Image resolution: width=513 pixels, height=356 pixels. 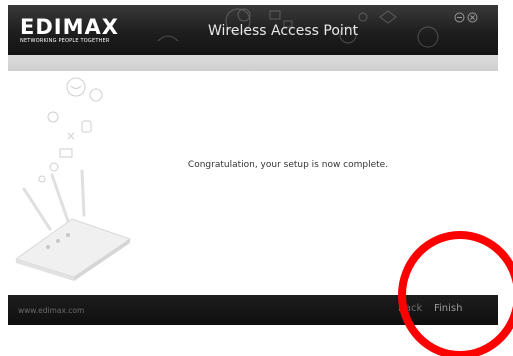 What do you see at coordinates (73, 179) in the screenshot?
I see `router-image` at bounding box center [73, 179].